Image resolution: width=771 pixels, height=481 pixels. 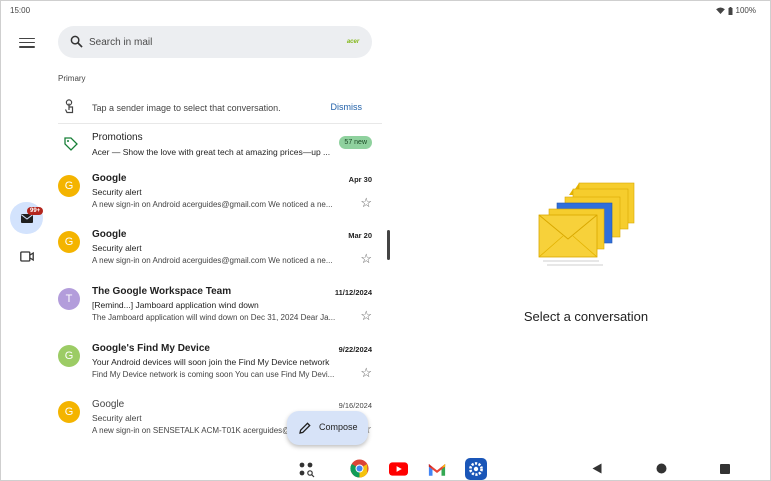 What do you see at coordinates (307, 470) in the screenshot?
I see `app-drawer-icon` at bounding box center [307, 470].